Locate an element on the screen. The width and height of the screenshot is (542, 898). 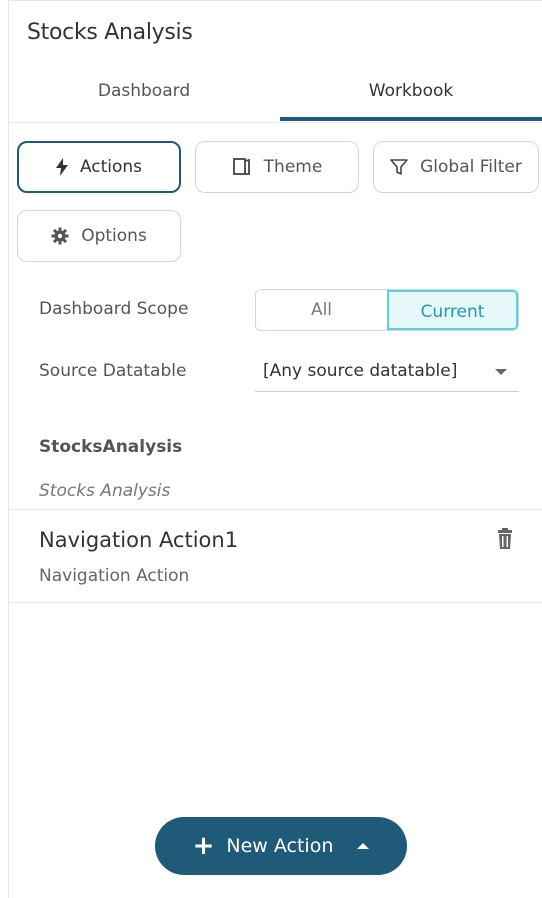
source-datatable-value: [Any source datatable] is located at coordinates (360, 371).